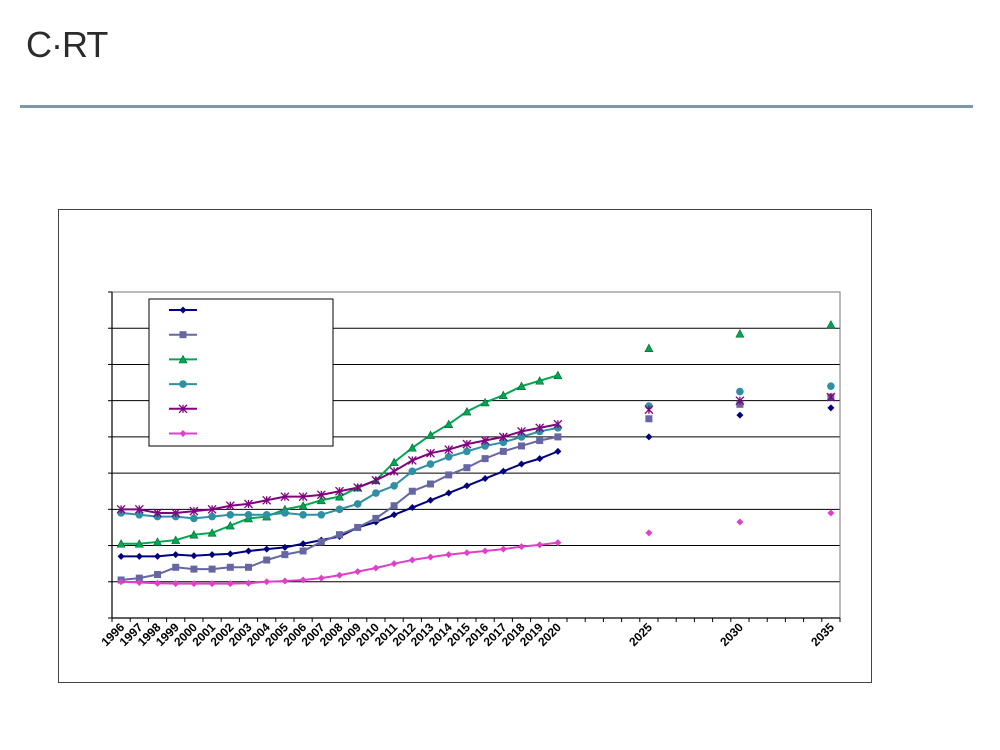  Describe the element at coordinates (731, 634) in the screenshot. I see `x-tick-label: 2030` at that location.